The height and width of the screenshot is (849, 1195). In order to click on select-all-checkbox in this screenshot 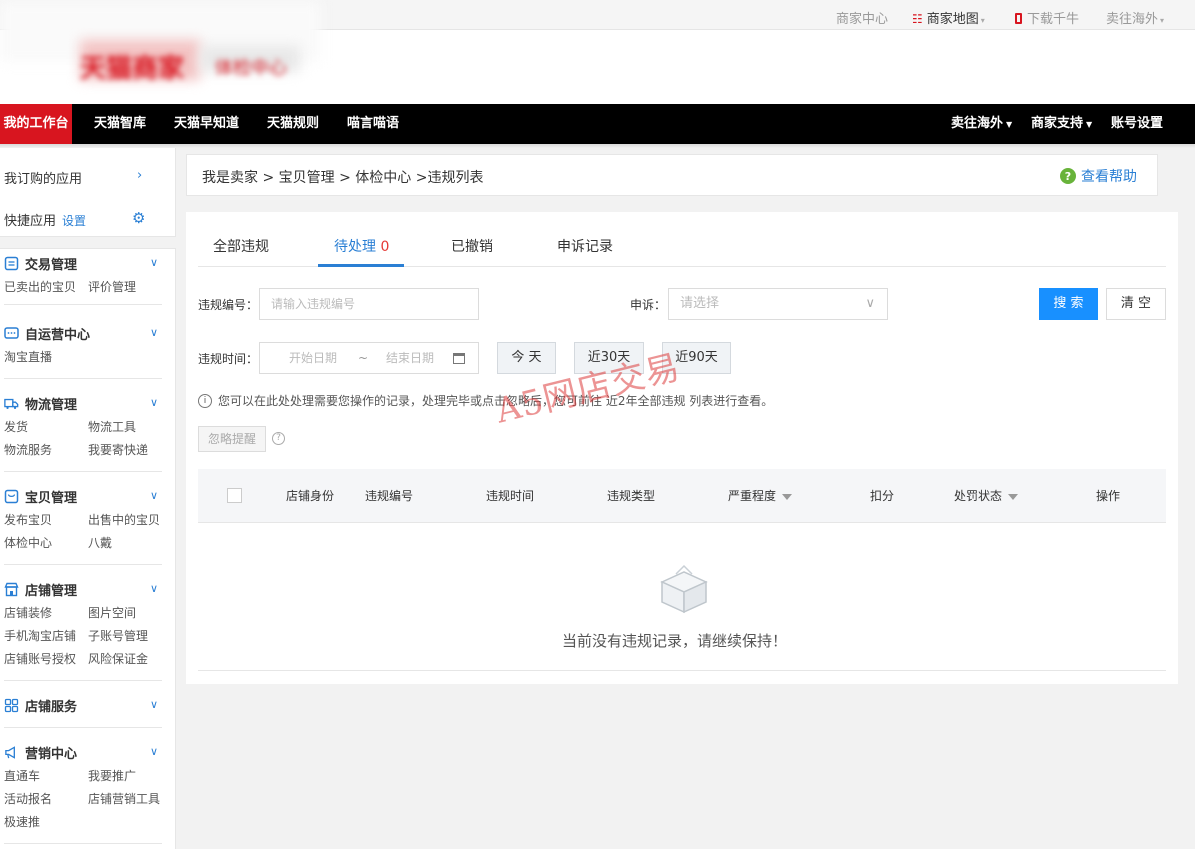, I will do `click(234, 495)`.